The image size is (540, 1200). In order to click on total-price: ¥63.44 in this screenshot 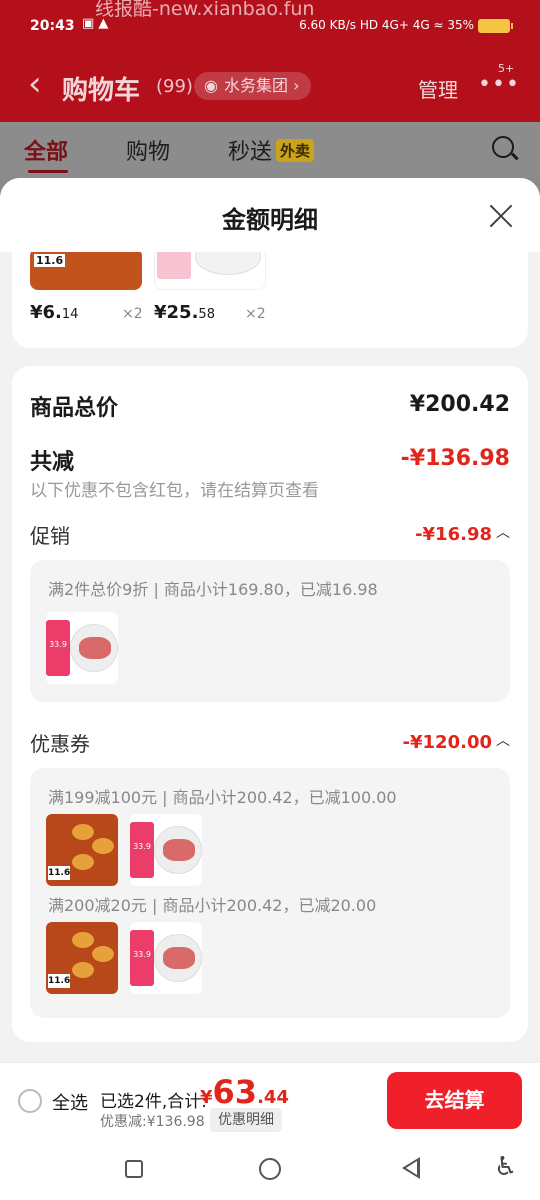, I will do `click(244, 1092)`.